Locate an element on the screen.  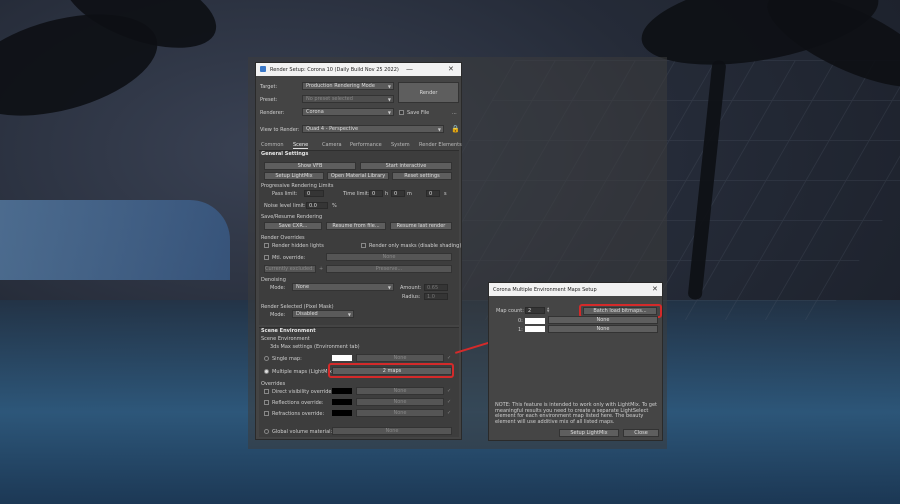
tab-camera: Camera is located at coordinates (332, 145).